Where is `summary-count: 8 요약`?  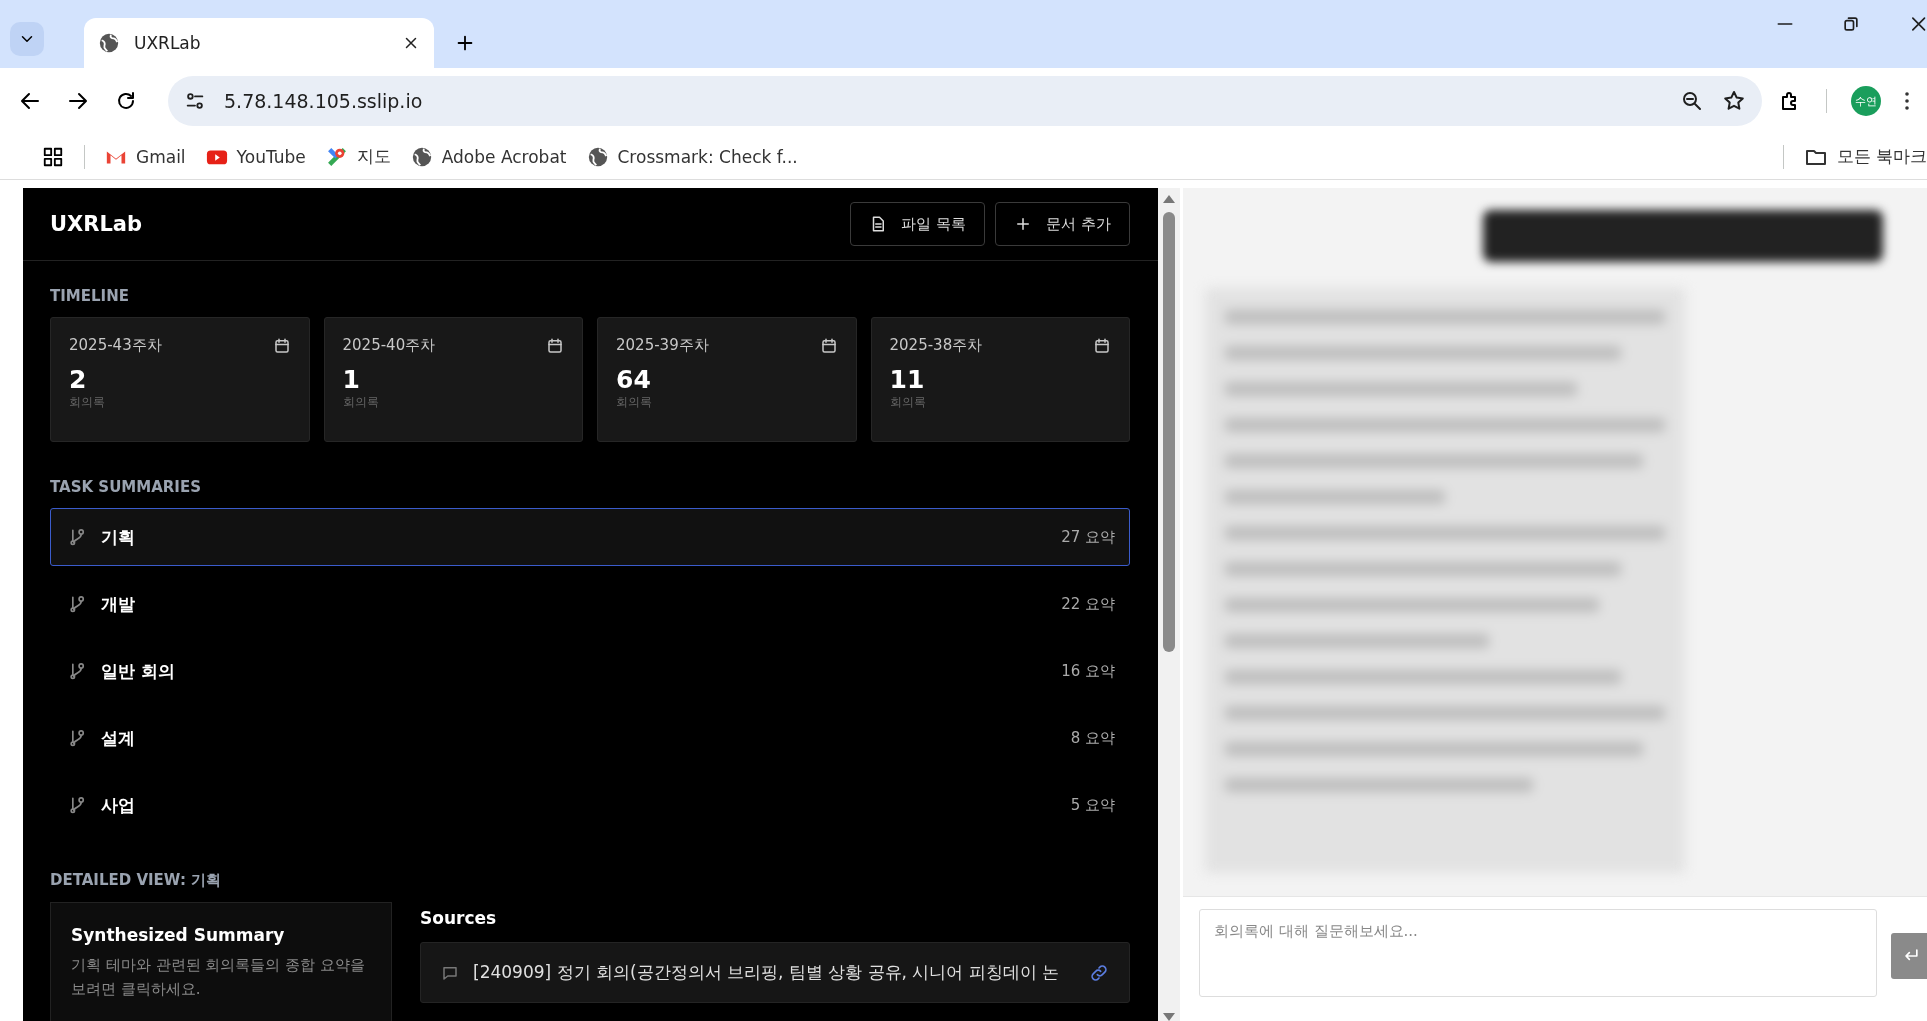 summary-count: 8 요약 is located at coordinates (1092, 738).